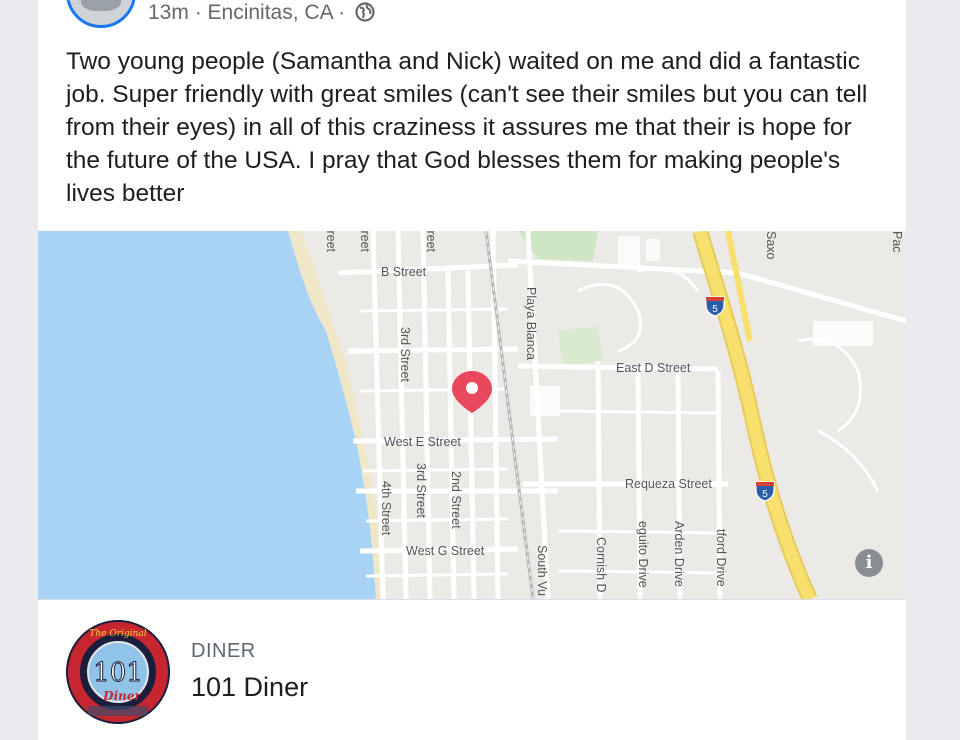  Describe the element at coordinates (897, 242) in the screenshot. I see `street-label: Pac` at that location.